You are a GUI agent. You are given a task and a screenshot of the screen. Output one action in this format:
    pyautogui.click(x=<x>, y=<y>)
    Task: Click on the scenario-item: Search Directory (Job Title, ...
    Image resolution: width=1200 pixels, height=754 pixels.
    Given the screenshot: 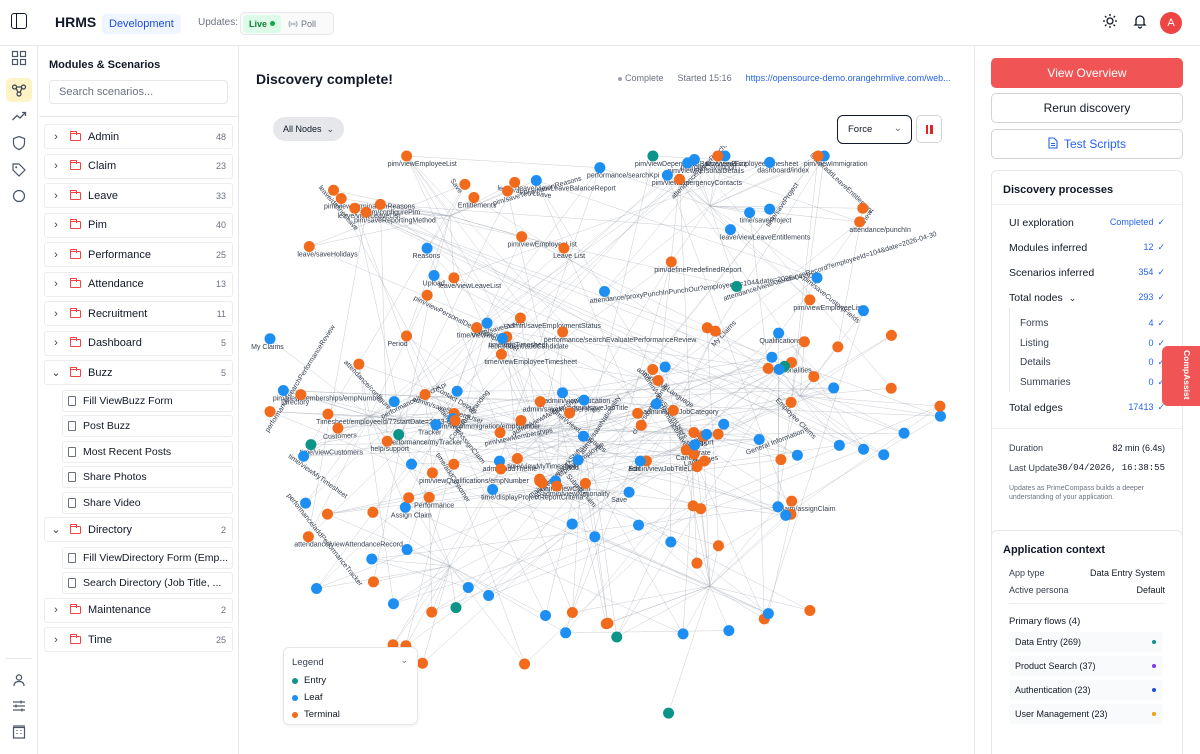 What is the action you would take?
    pyautogui.click(x=147, y=583)
    